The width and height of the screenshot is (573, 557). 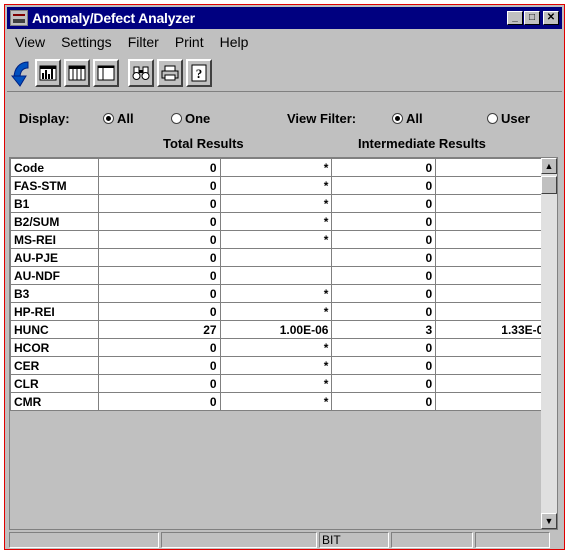 I want to click on table-row: HP-REI0*0*, so click(x=282, y=311).